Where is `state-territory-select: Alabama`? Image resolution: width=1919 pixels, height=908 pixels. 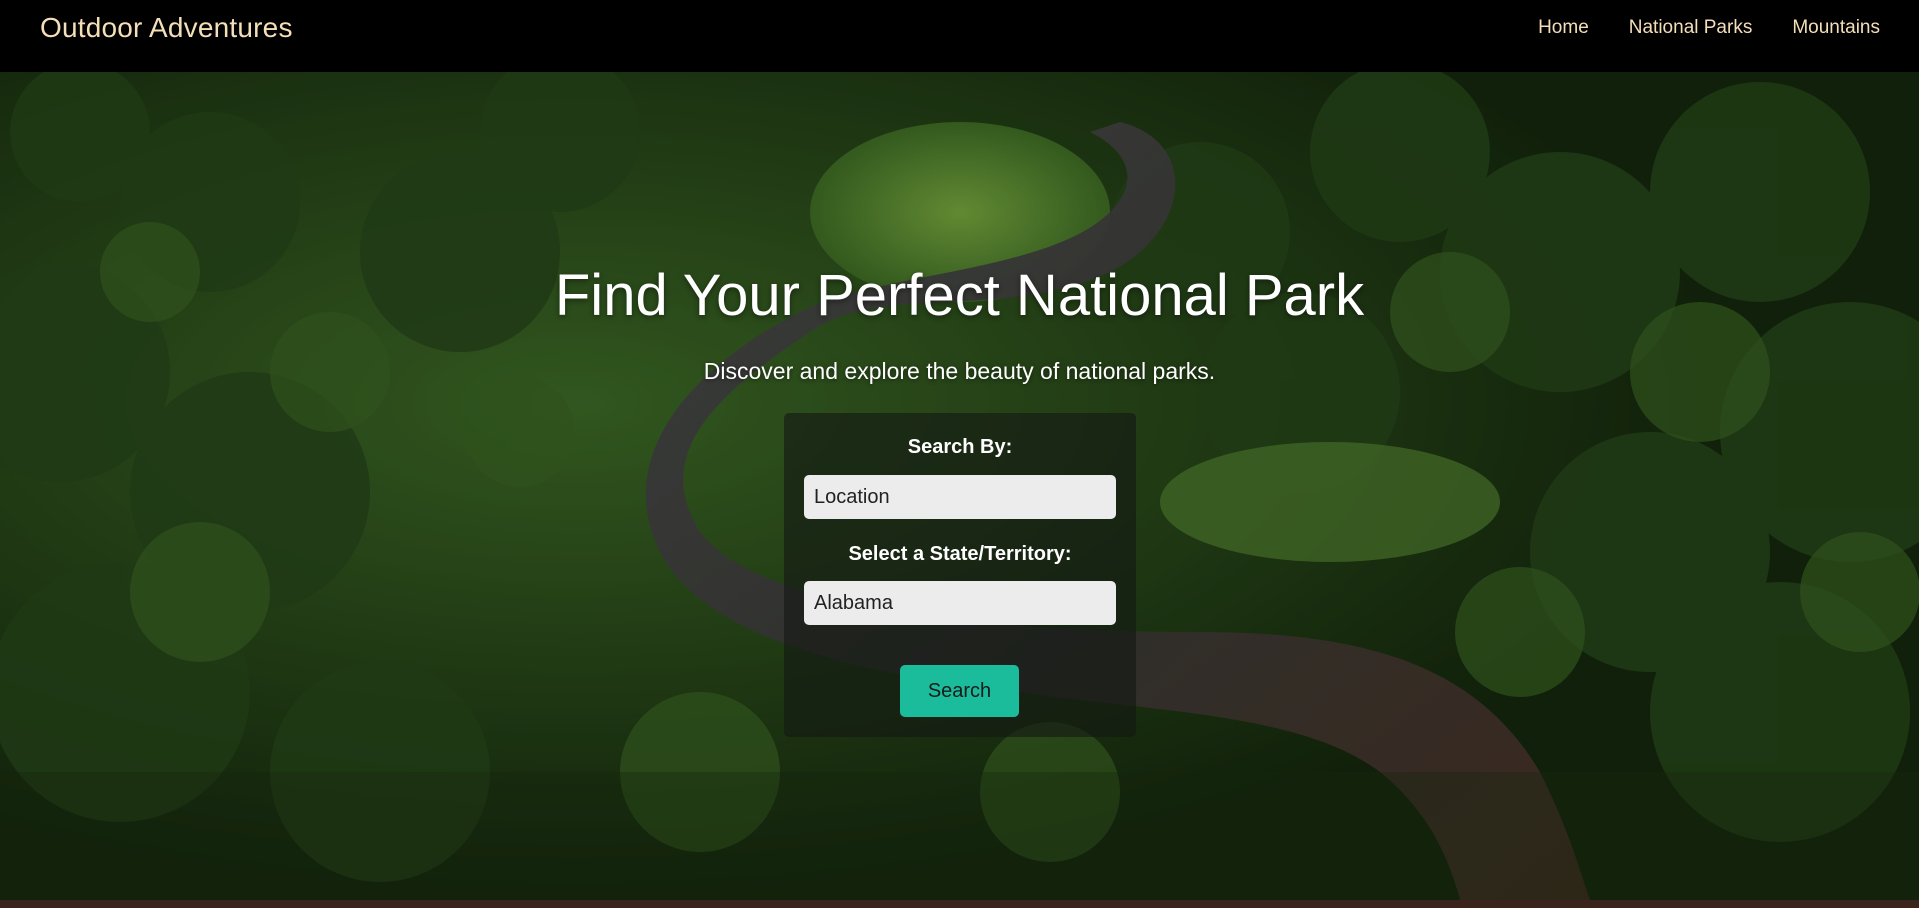 state-territory-select: Alabama is located at coordinates (960, 603).